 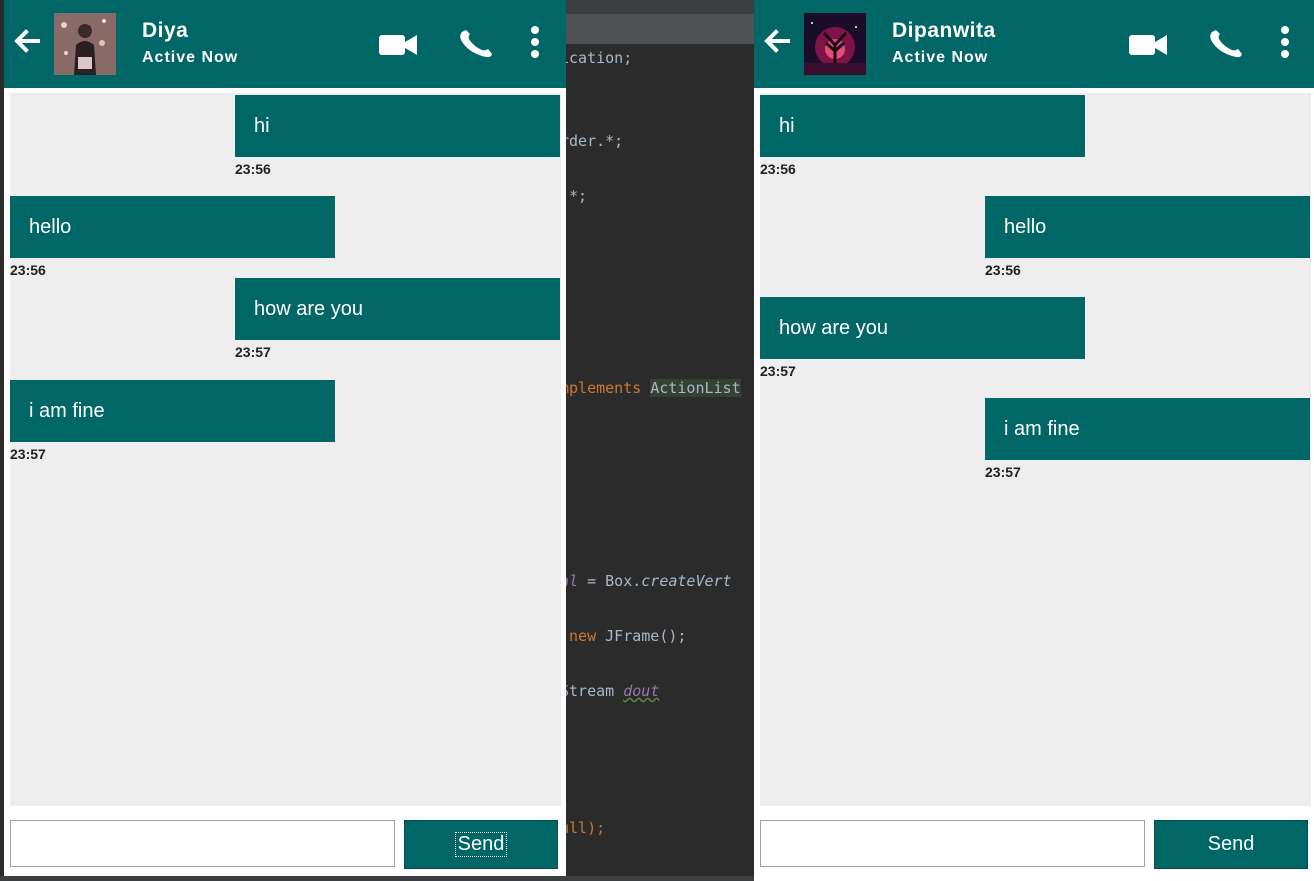 I want to click on ide-tab-strip, so click(x=660, y=29).